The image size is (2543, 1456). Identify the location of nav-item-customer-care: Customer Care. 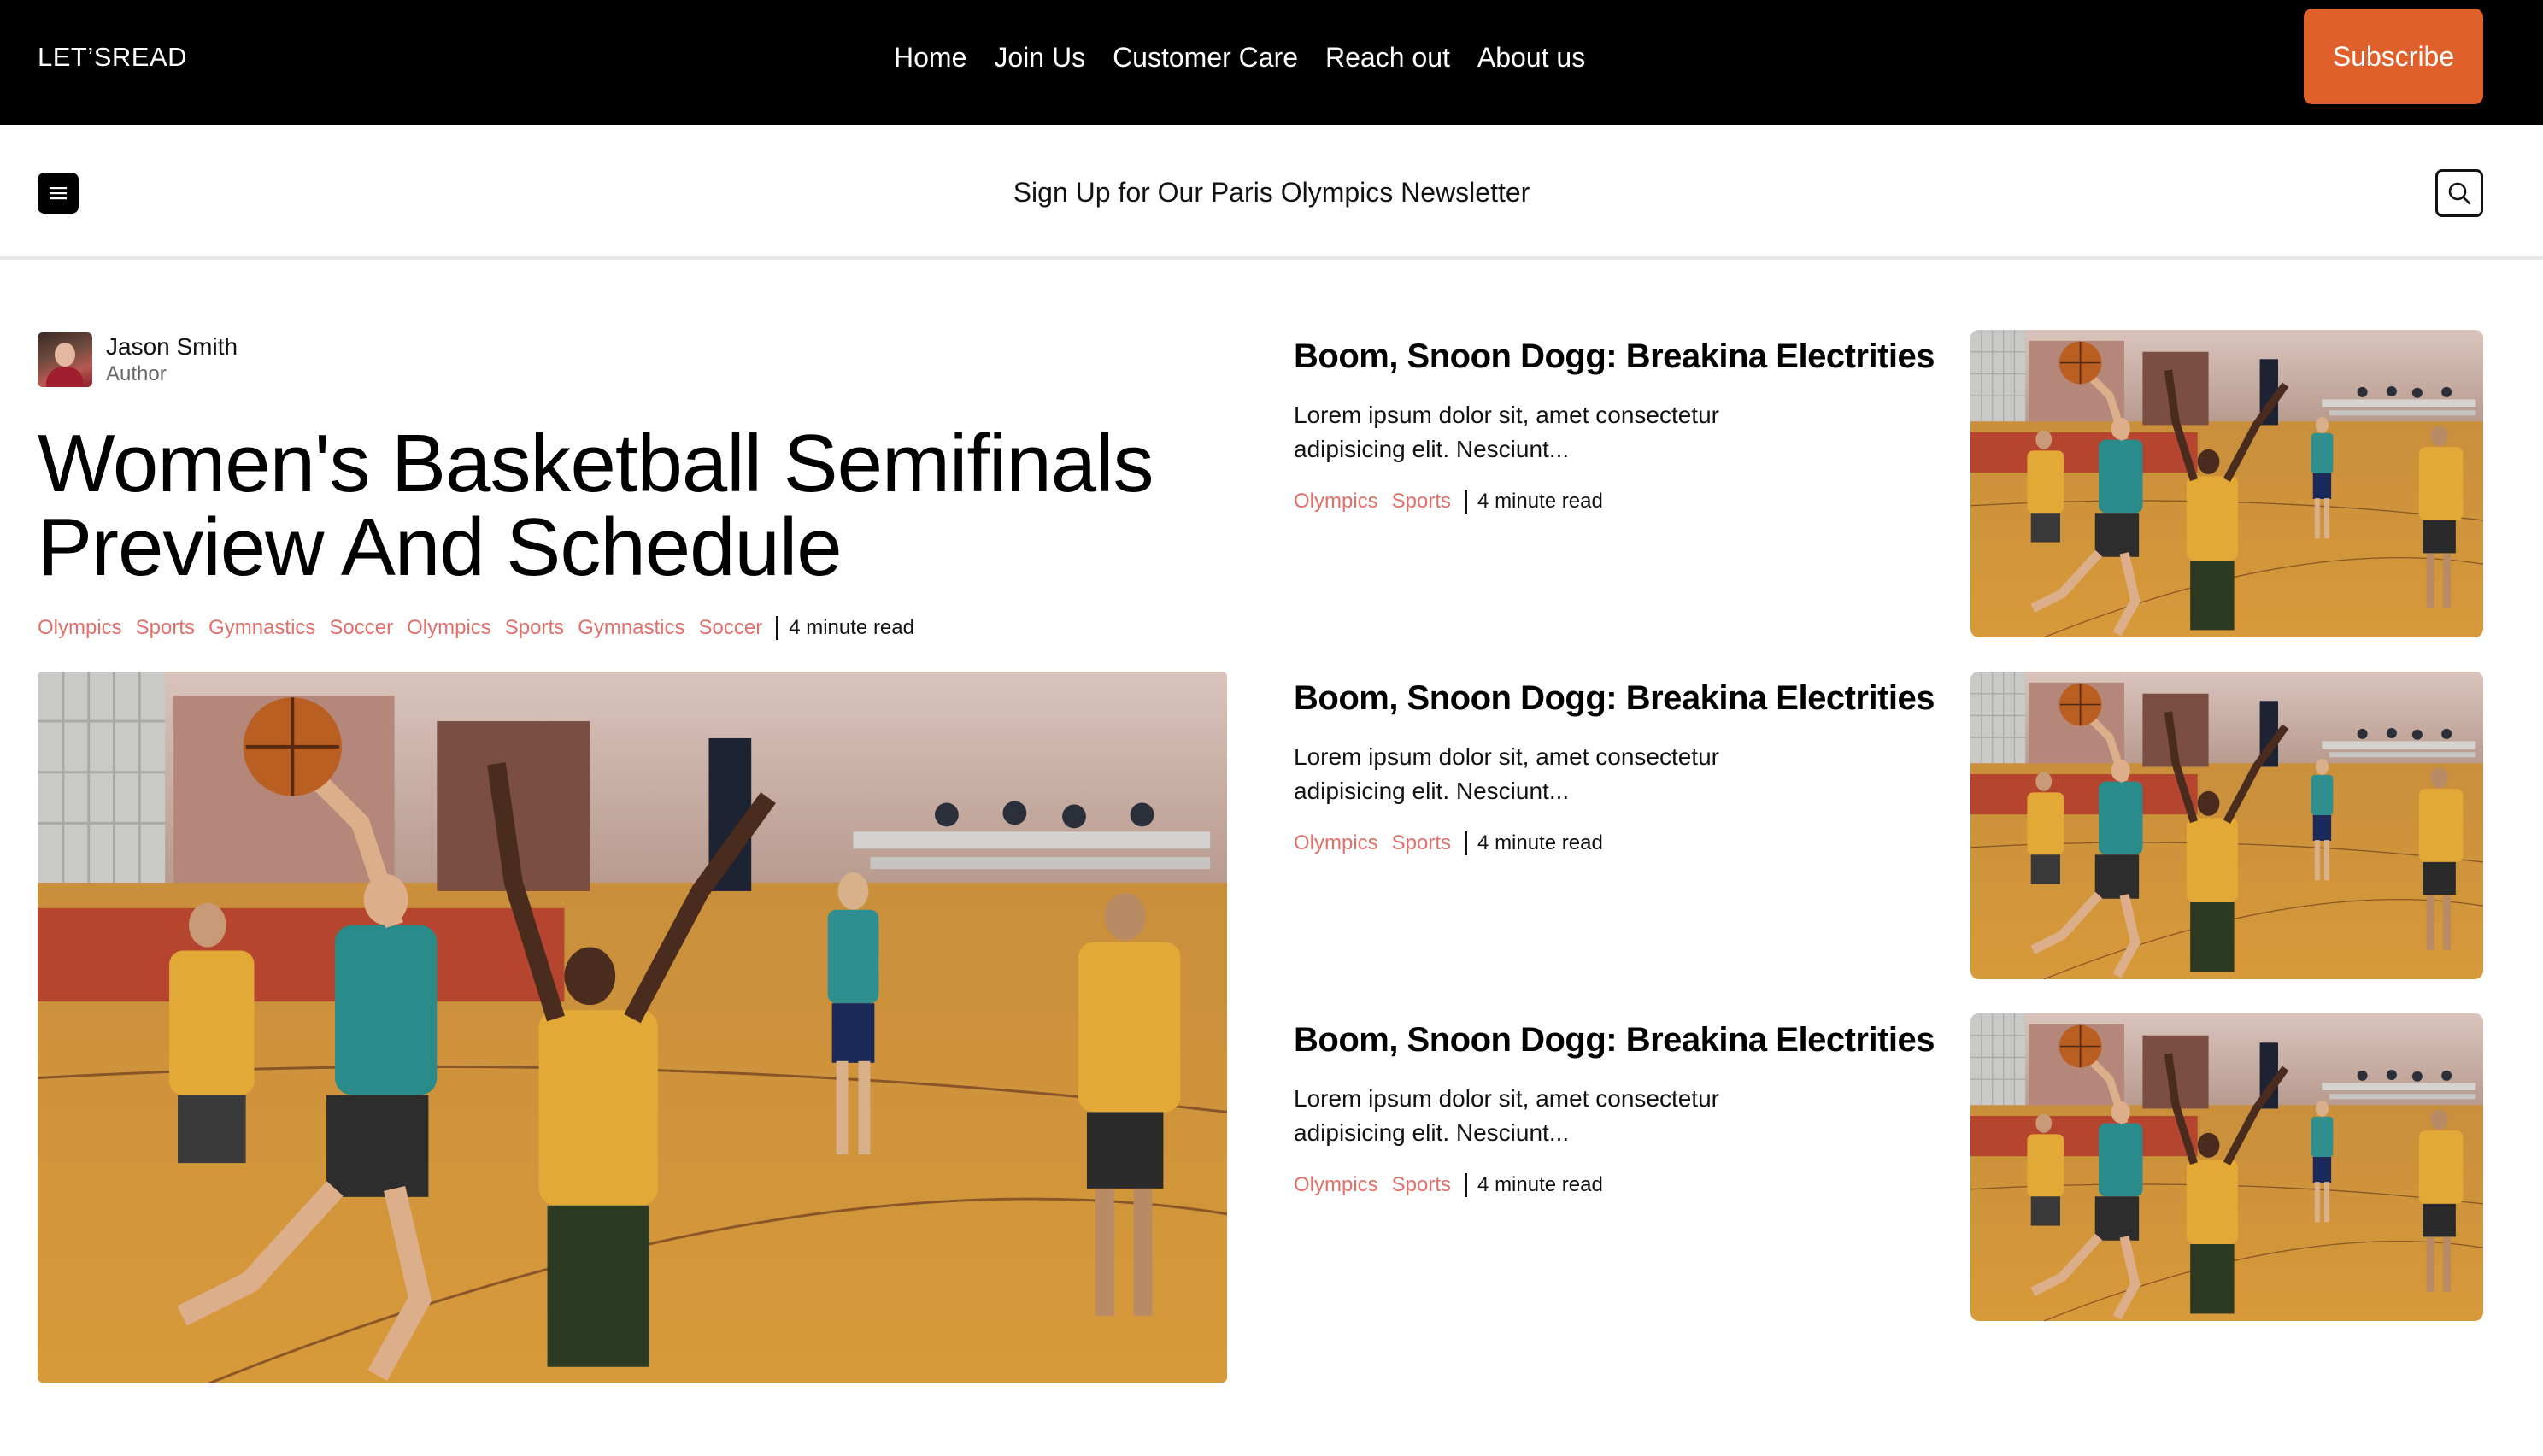
(1205, 57).